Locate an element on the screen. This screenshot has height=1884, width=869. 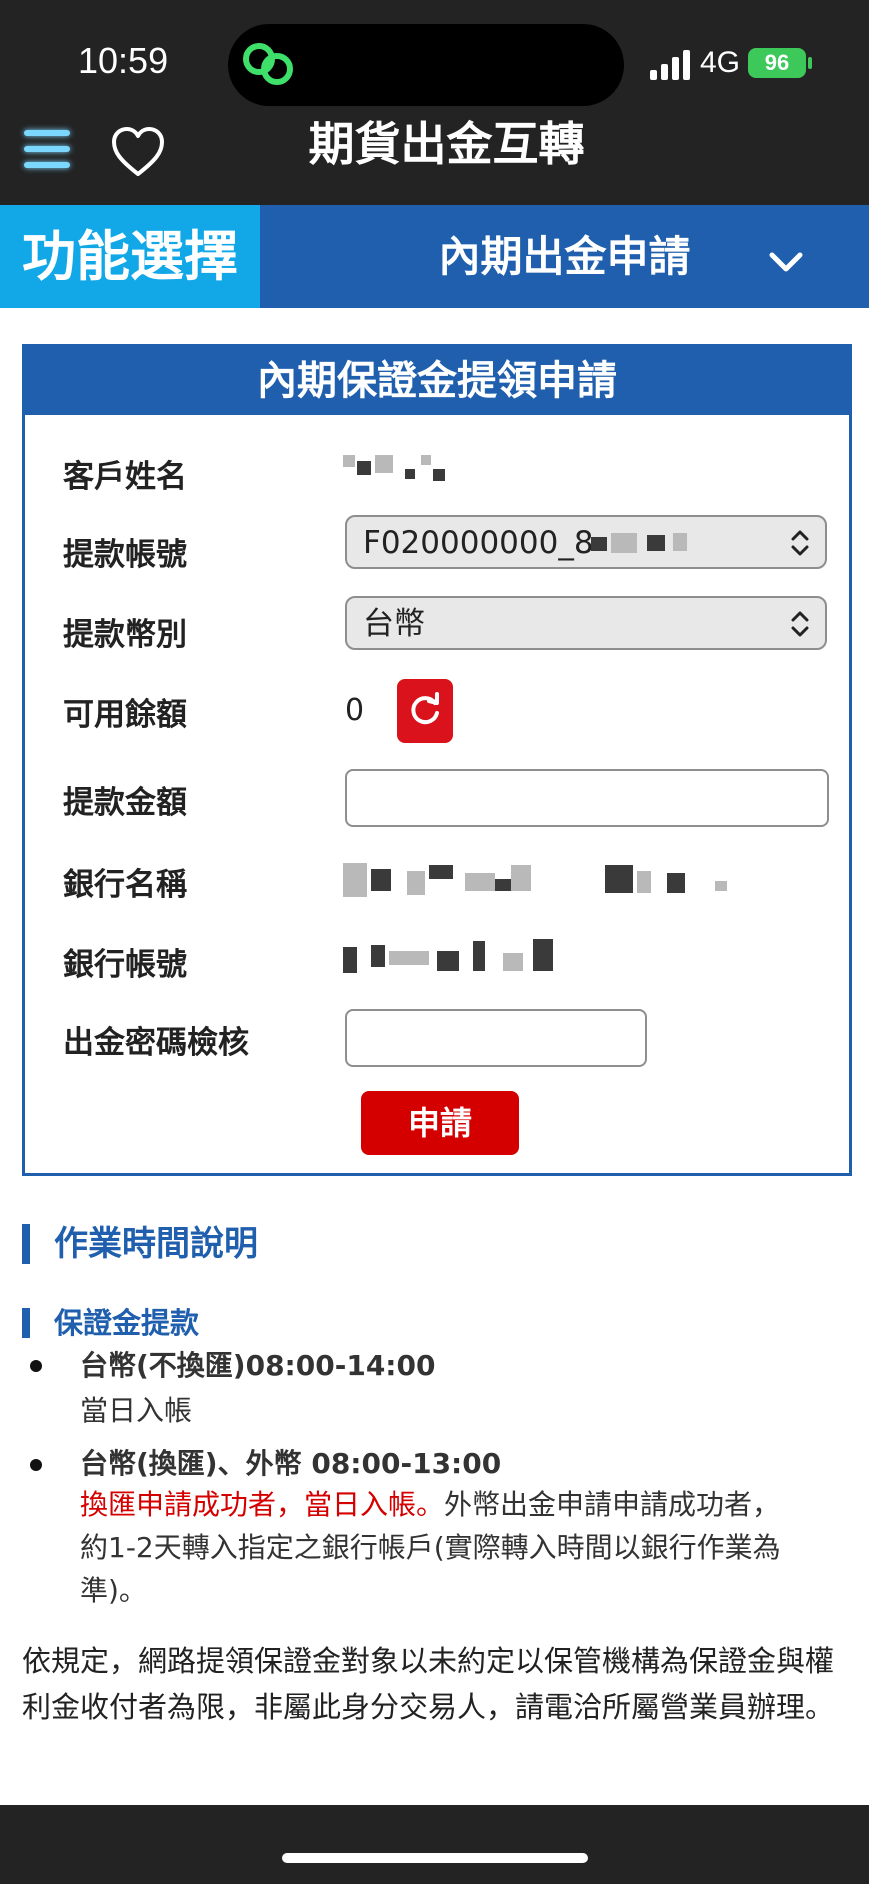
item2-note-line1: 換匯申請成功者，當日入帳。外幣出金申請申請成功者， is located at coordinates (430, 1504).